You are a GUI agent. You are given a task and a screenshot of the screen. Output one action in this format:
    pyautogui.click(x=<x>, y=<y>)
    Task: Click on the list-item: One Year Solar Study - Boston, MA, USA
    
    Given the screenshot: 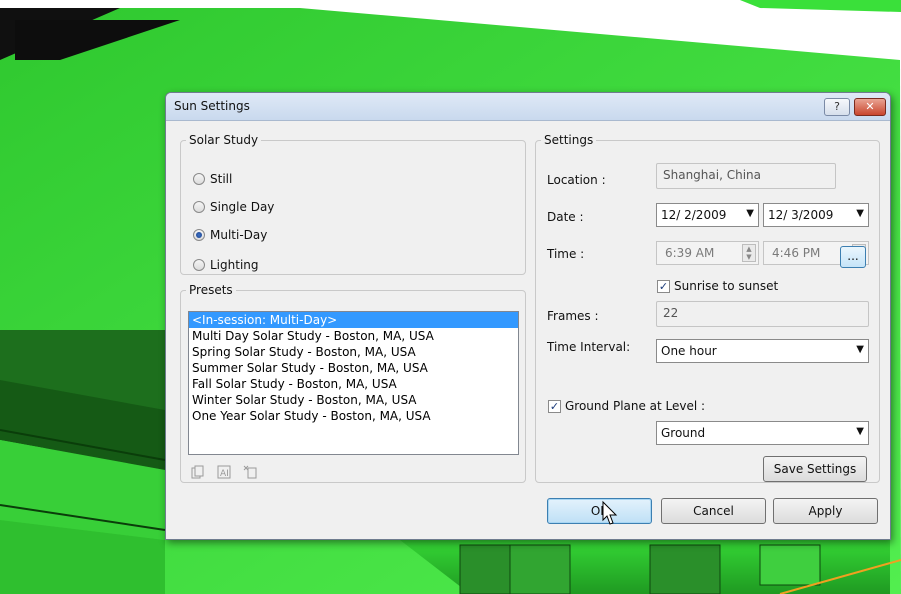 What is the action you would take?
    pyautogui.click(x=353, y=416)
    